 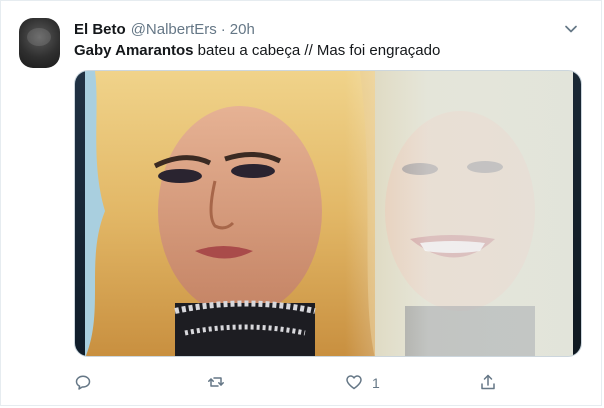 I want to click on share-button, so click(x=488, y=383).